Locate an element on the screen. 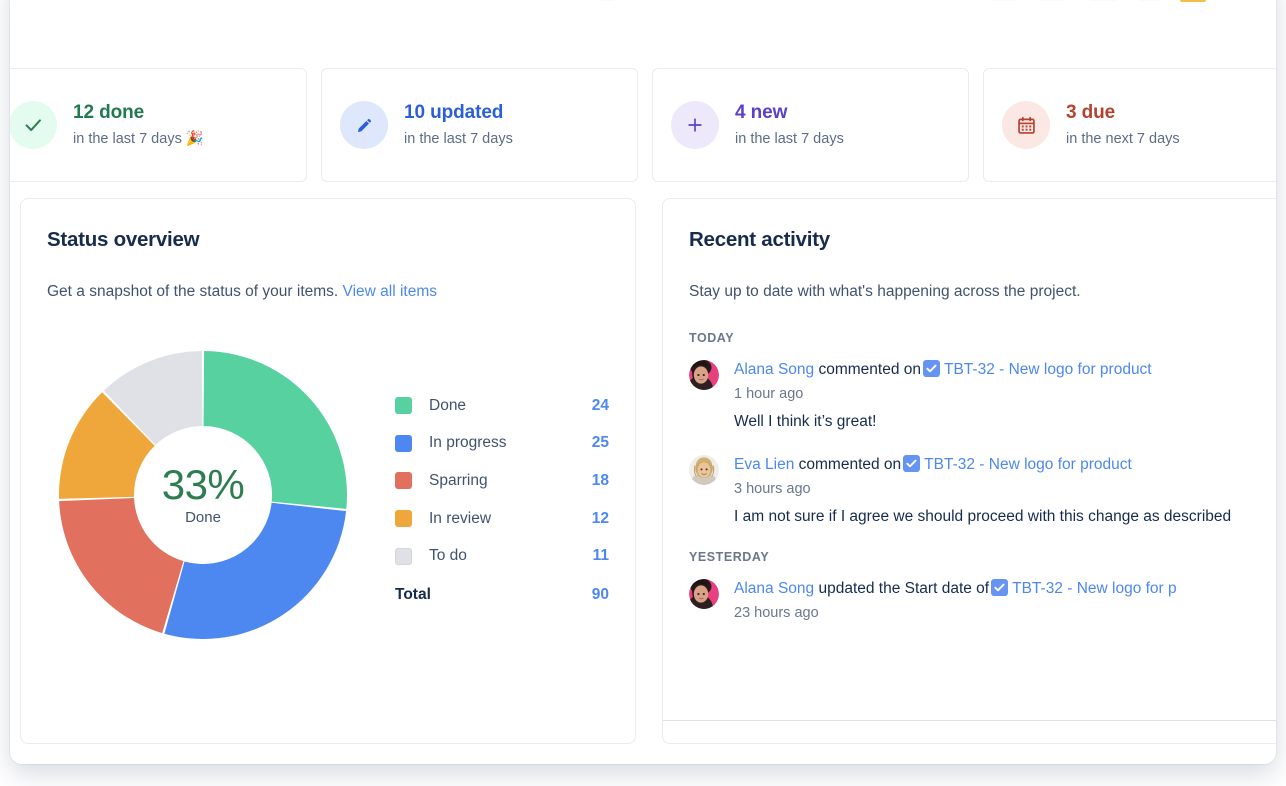 The width and height of the screenshot is (1286, 786). activity-timestamp: 1 hour ago is located at coordinates (769, 394).